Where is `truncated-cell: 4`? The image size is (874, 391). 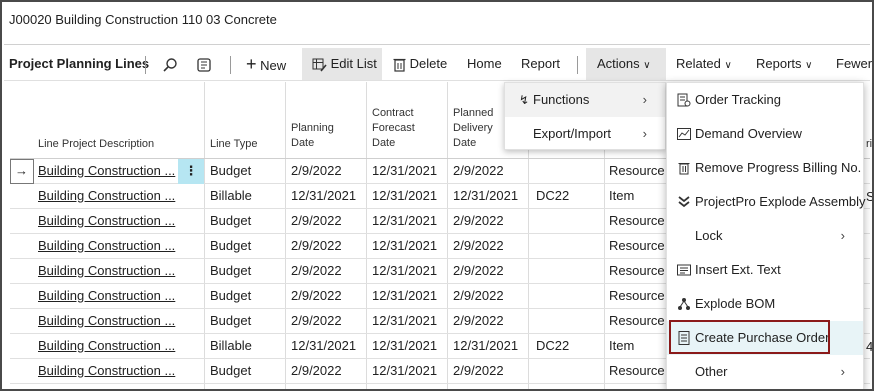
truncated-cell: 4 is located at coordinates (870, 346).